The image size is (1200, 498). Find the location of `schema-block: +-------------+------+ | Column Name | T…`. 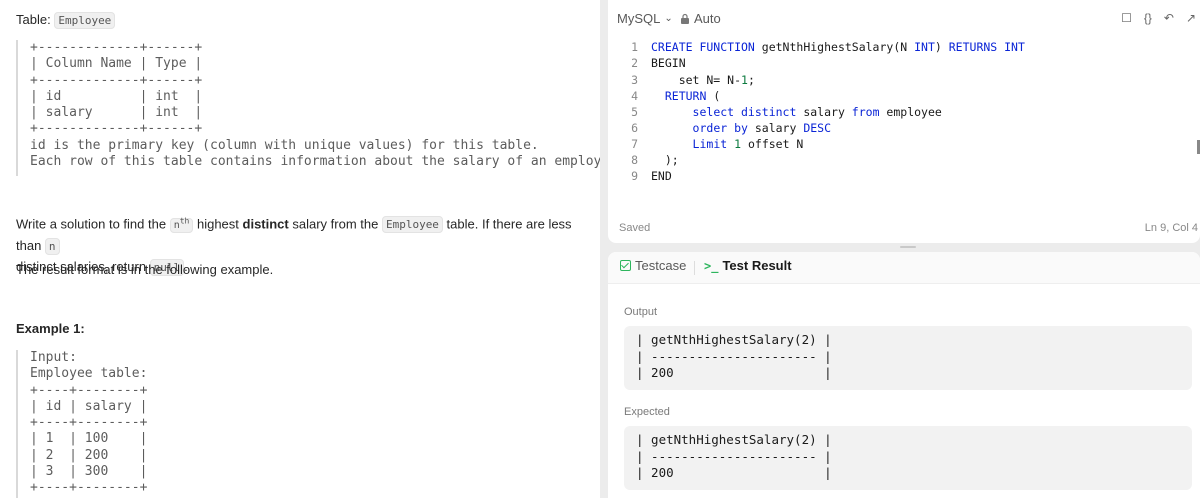

schema-block: +-------------+------+ | Column Name | T… is located at coordinates (308, 108).